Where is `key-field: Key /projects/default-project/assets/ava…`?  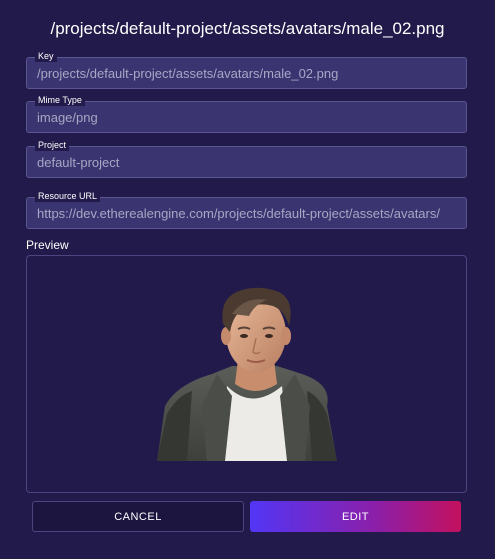 key-field: Key /projects/default-project/assets/ava… is located at coordinates (246, 70).